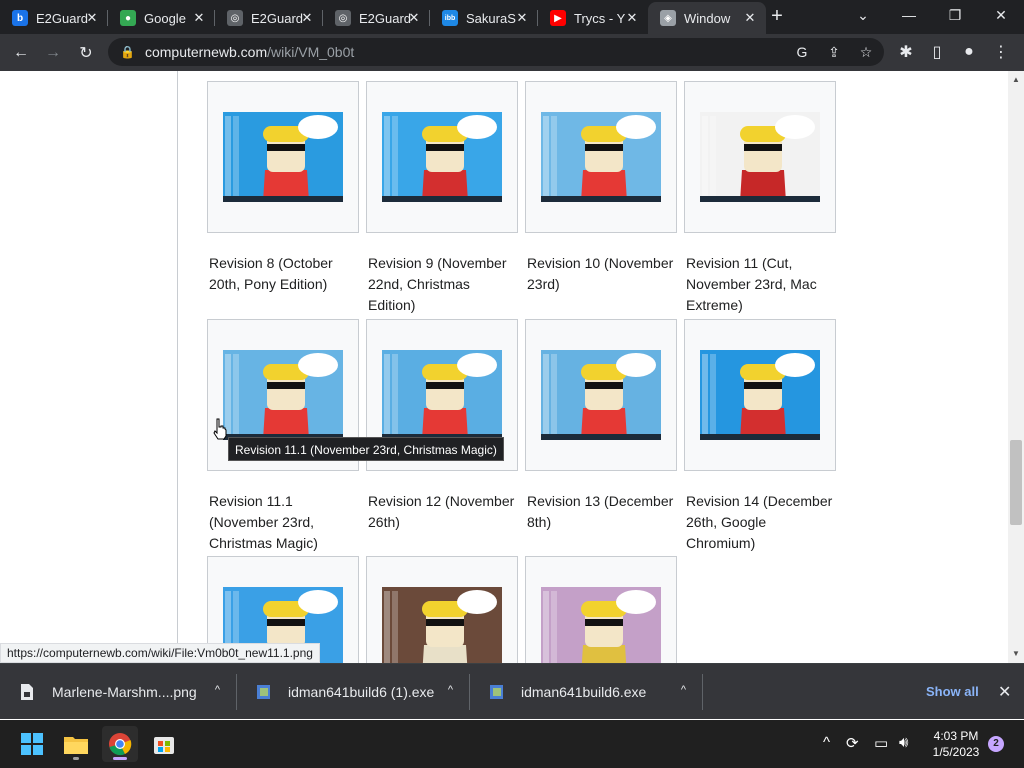 This screenshot has width=1024, height=768. Describe the element at coordinates (20, 18) in the screenshot. I see `bing-icon: b` at that location.